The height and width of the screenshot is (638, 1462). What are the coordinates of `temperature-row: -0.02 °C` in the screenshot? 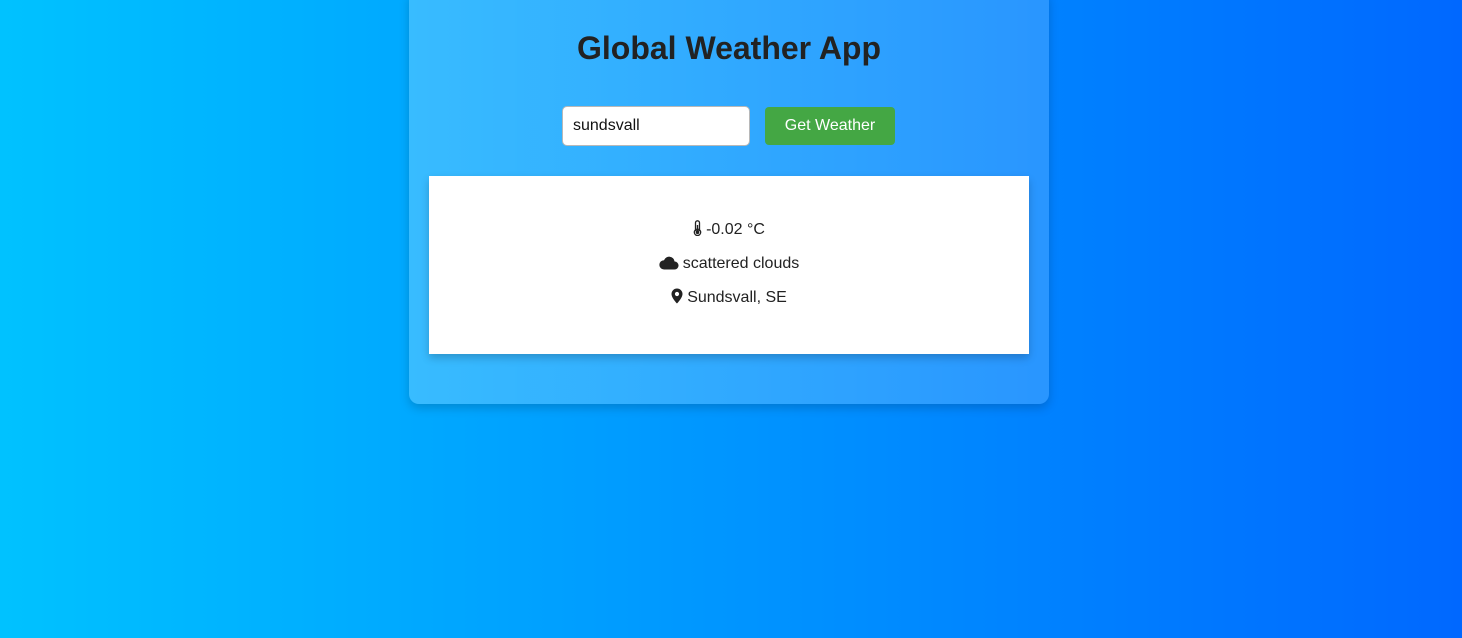 It's located at (729, 231).